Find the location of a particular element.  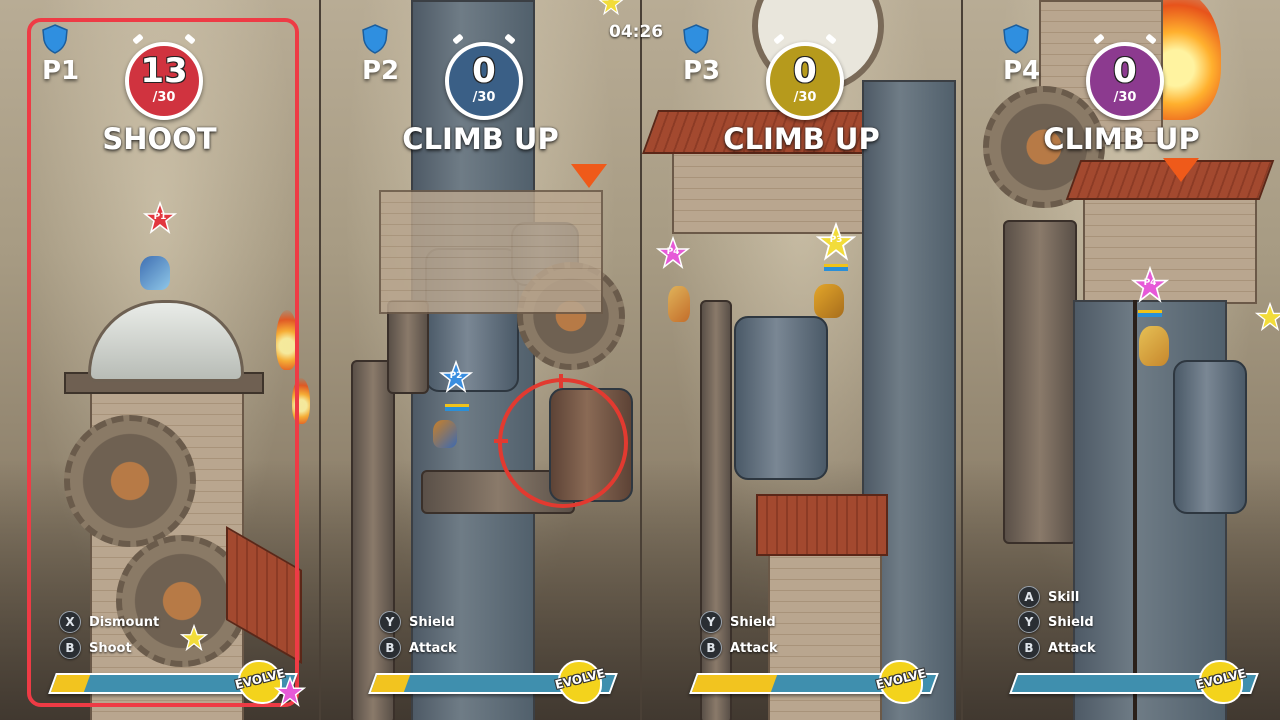

p1-star-marker: P1 is located at coordinates (160, 218).